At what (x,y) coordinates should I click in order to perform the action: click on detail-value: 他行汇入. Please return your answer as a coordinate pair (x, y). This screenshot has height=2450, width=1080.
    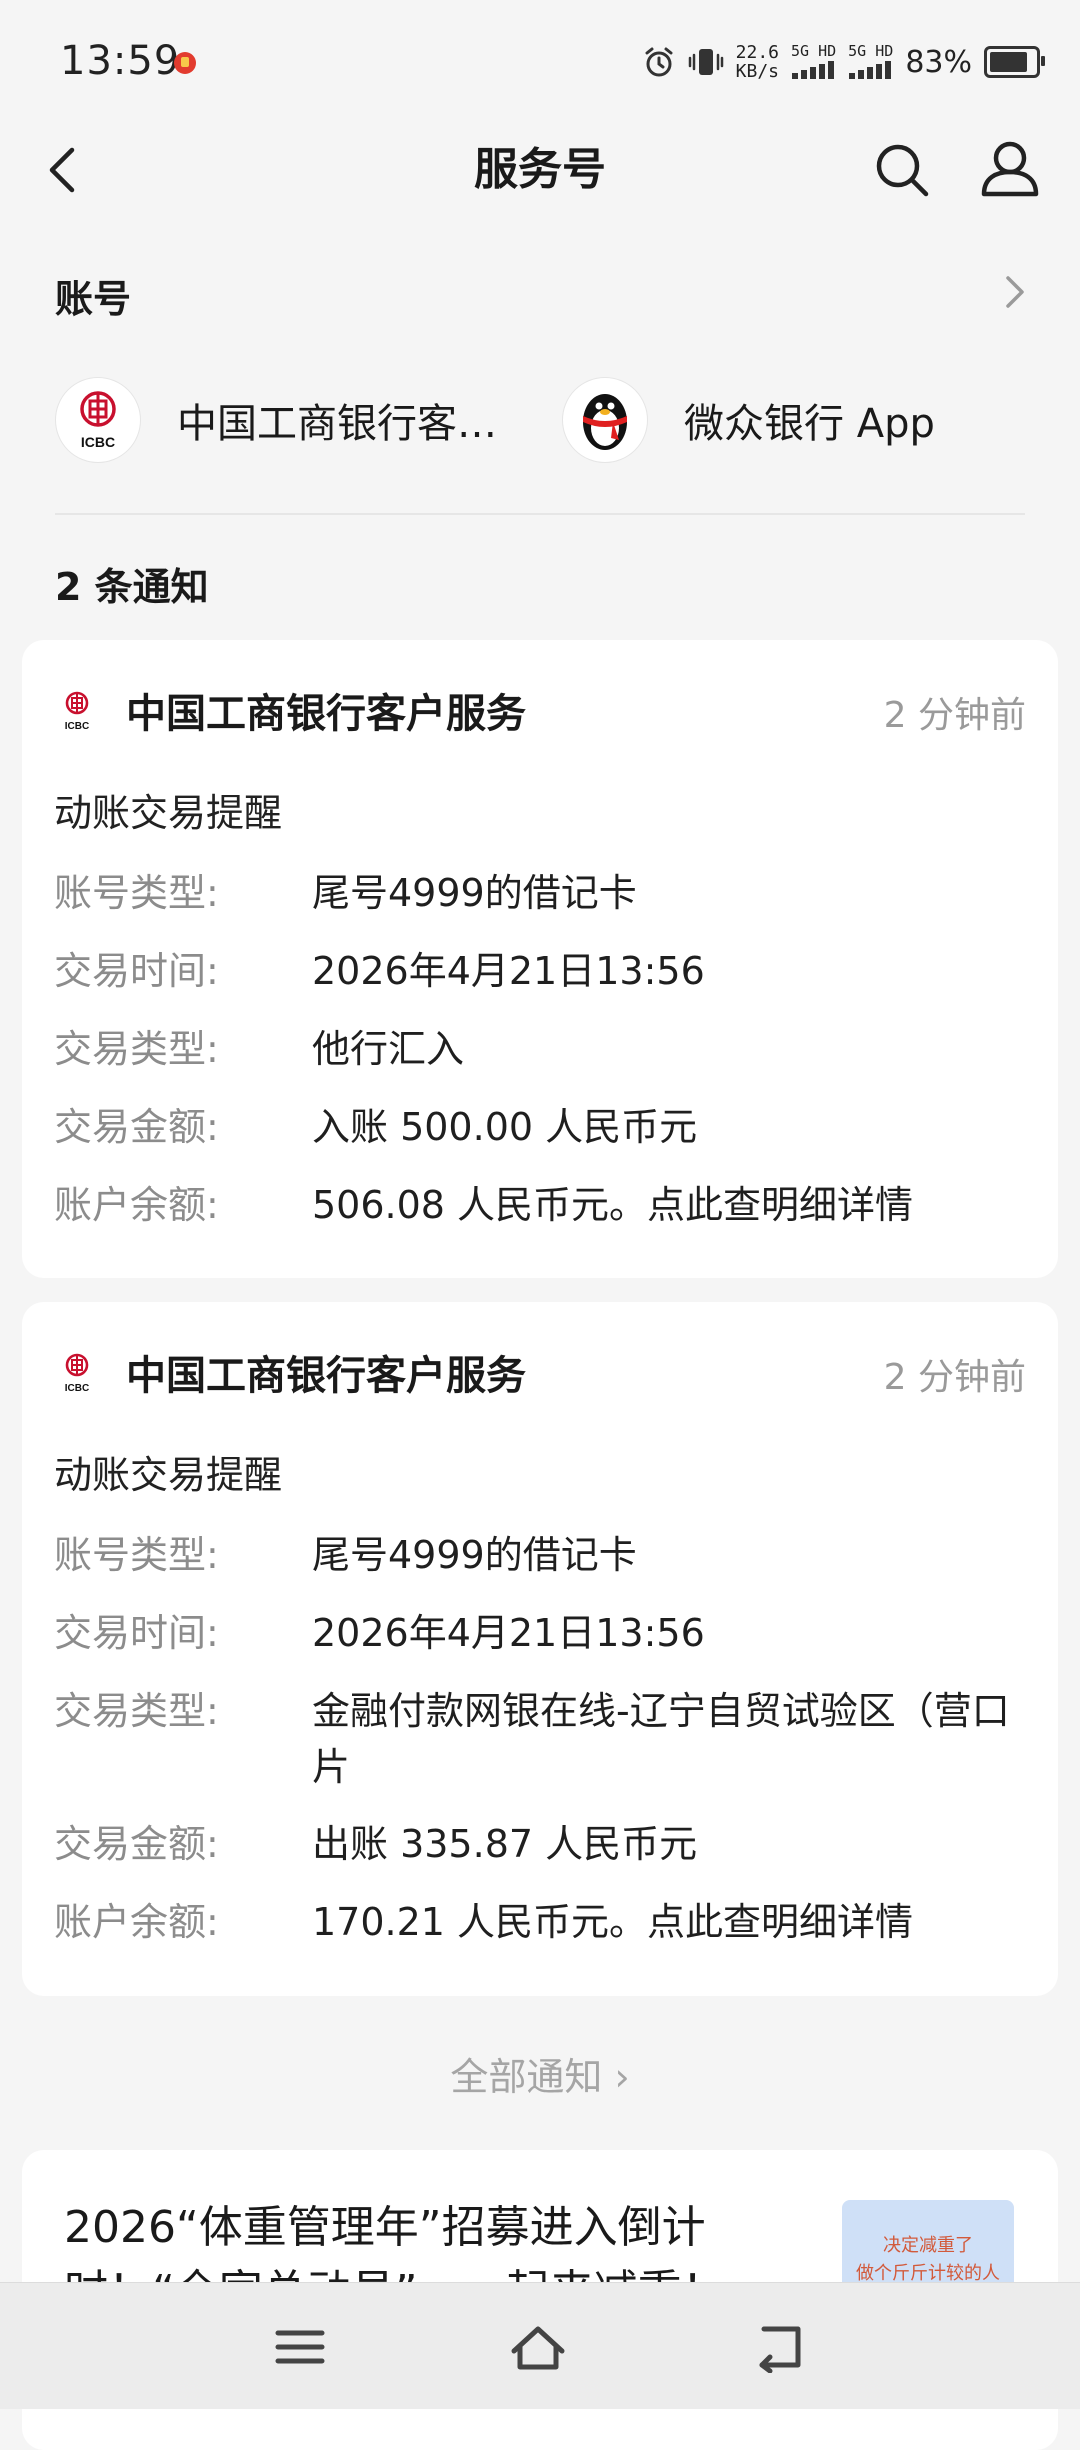
    Looking at the image, I should click on (388, 1049).